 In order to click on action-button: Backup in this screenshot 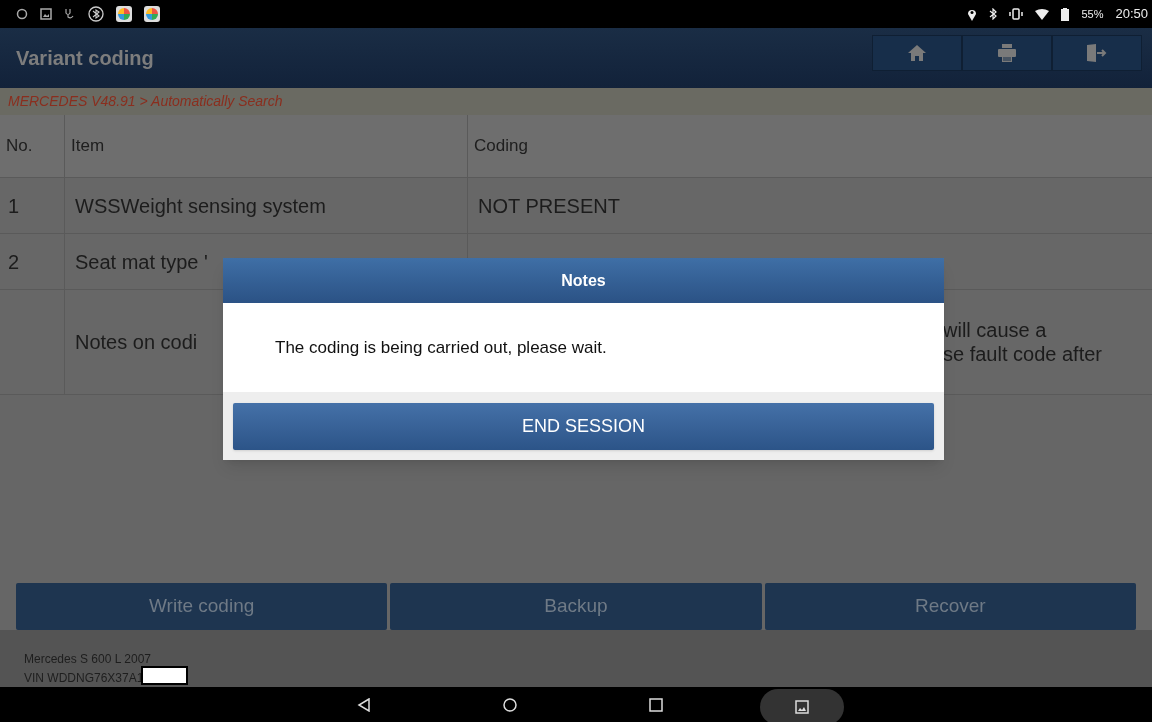, I will do `click(576, 606)`.